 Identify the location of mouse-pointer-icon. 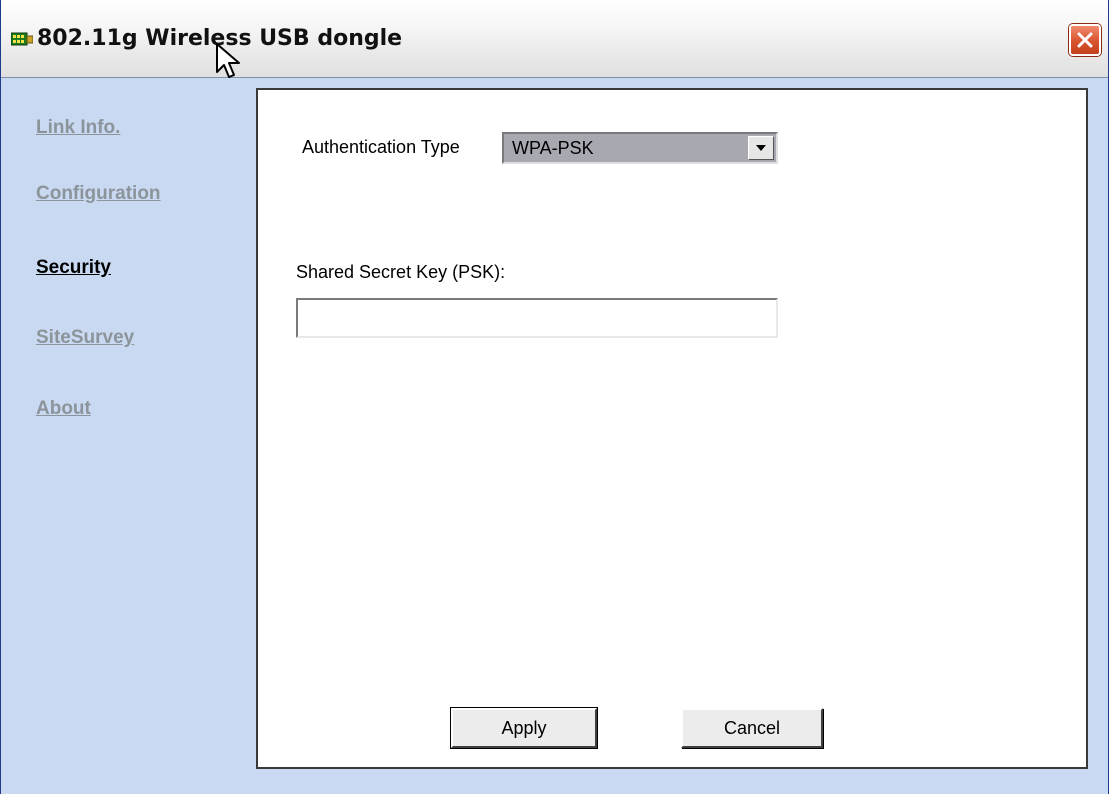
(228, 60).